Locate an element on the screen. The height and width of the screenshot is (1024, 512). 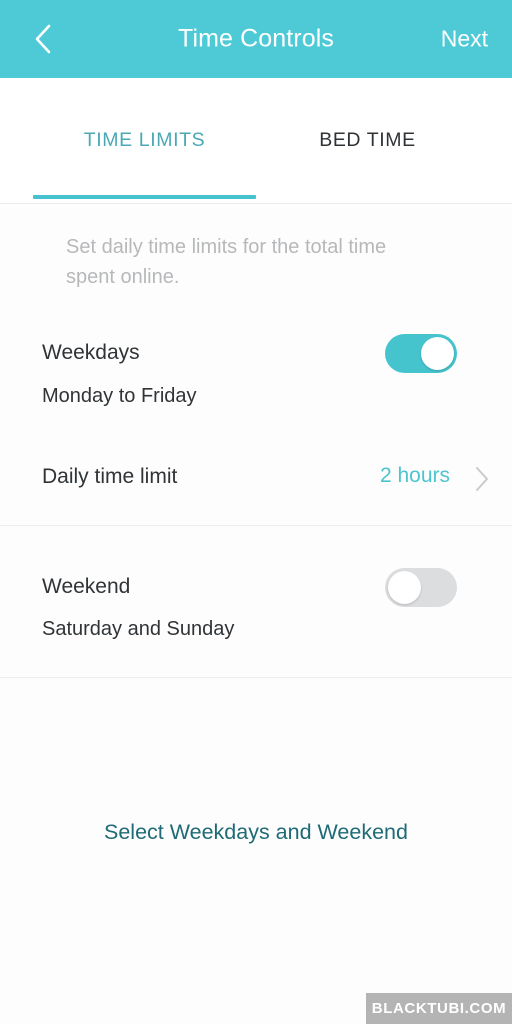
daily-time-limit-value: 2 hours is located at coordinates (414, 475).